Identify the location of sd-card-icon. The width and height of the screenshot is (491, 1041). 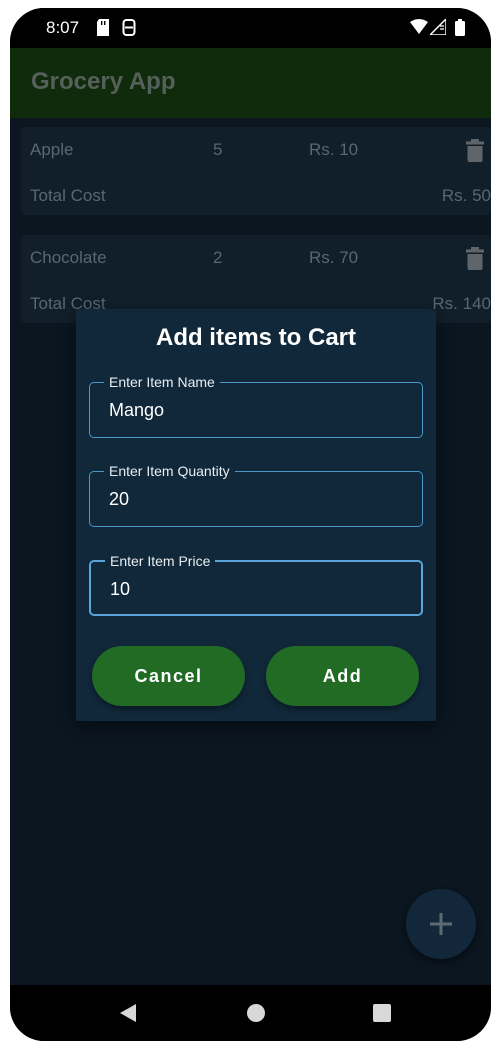
(103, 27).